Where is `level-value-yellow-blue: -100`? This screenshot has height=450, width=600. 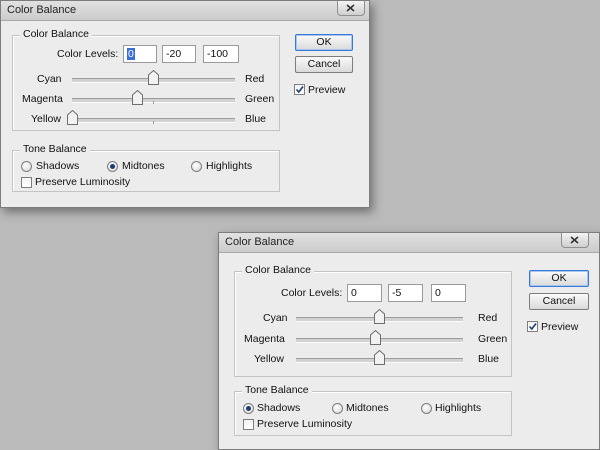
level-value-yellow-blue: -100 is located at coordinates (218, 54).